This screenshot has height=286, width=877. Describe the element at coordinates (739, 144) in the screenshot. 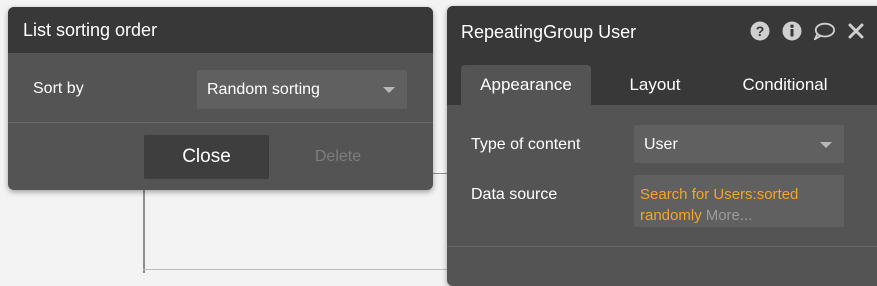

I see `type-of-content-dropdown: User` at that location.